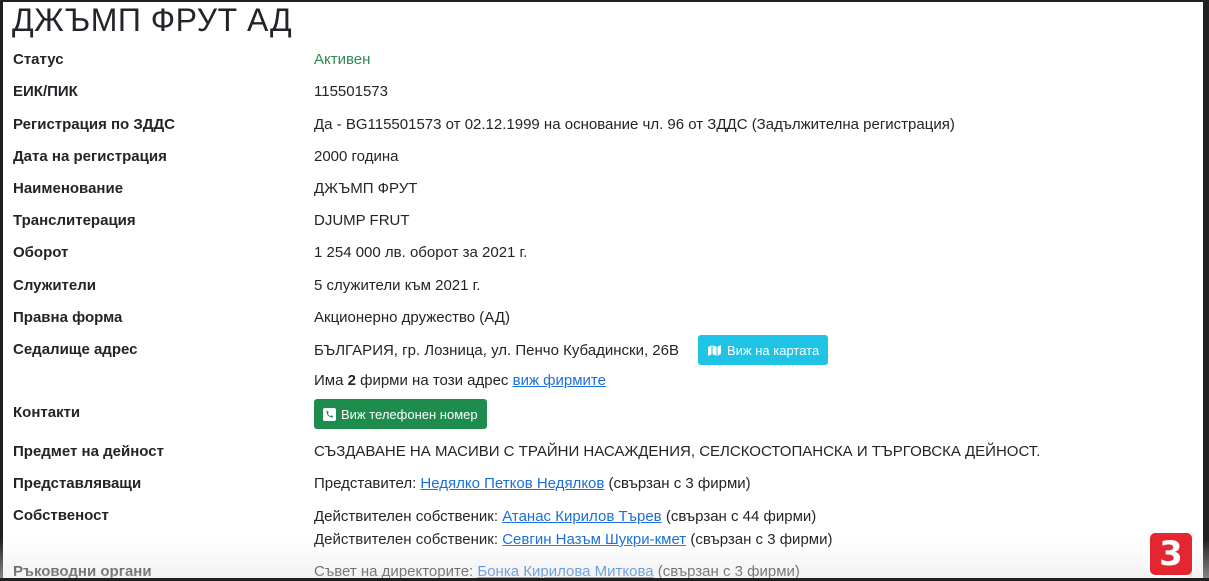  I want to click on reg-date-value: 2000 година, so click(356, 156).